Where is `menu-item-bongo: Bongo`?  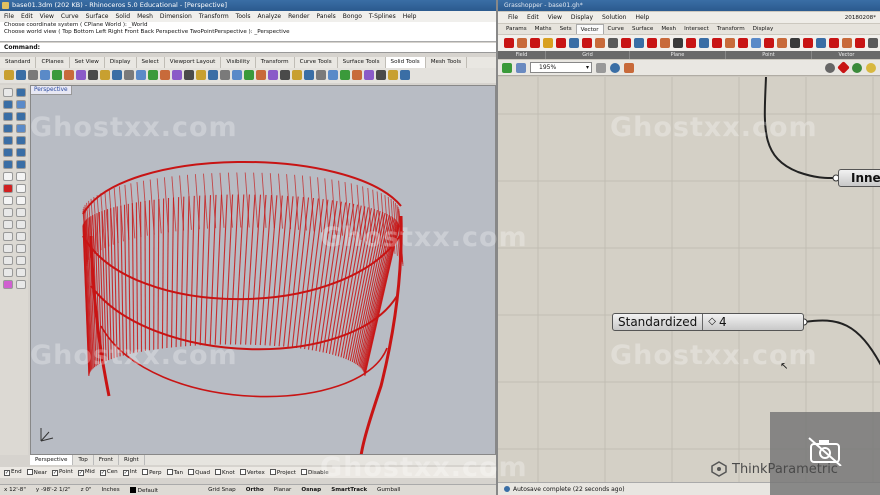 menu-item-bongo: Bongo is located at coordinates (352, 16).